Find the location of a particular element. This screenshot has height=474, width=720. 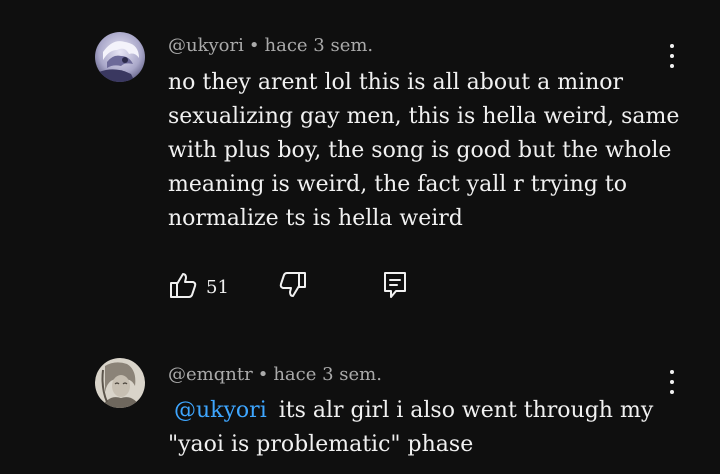

comment-meta: @ukyori • hace 3 sem. is located at coordinates (270, 45).